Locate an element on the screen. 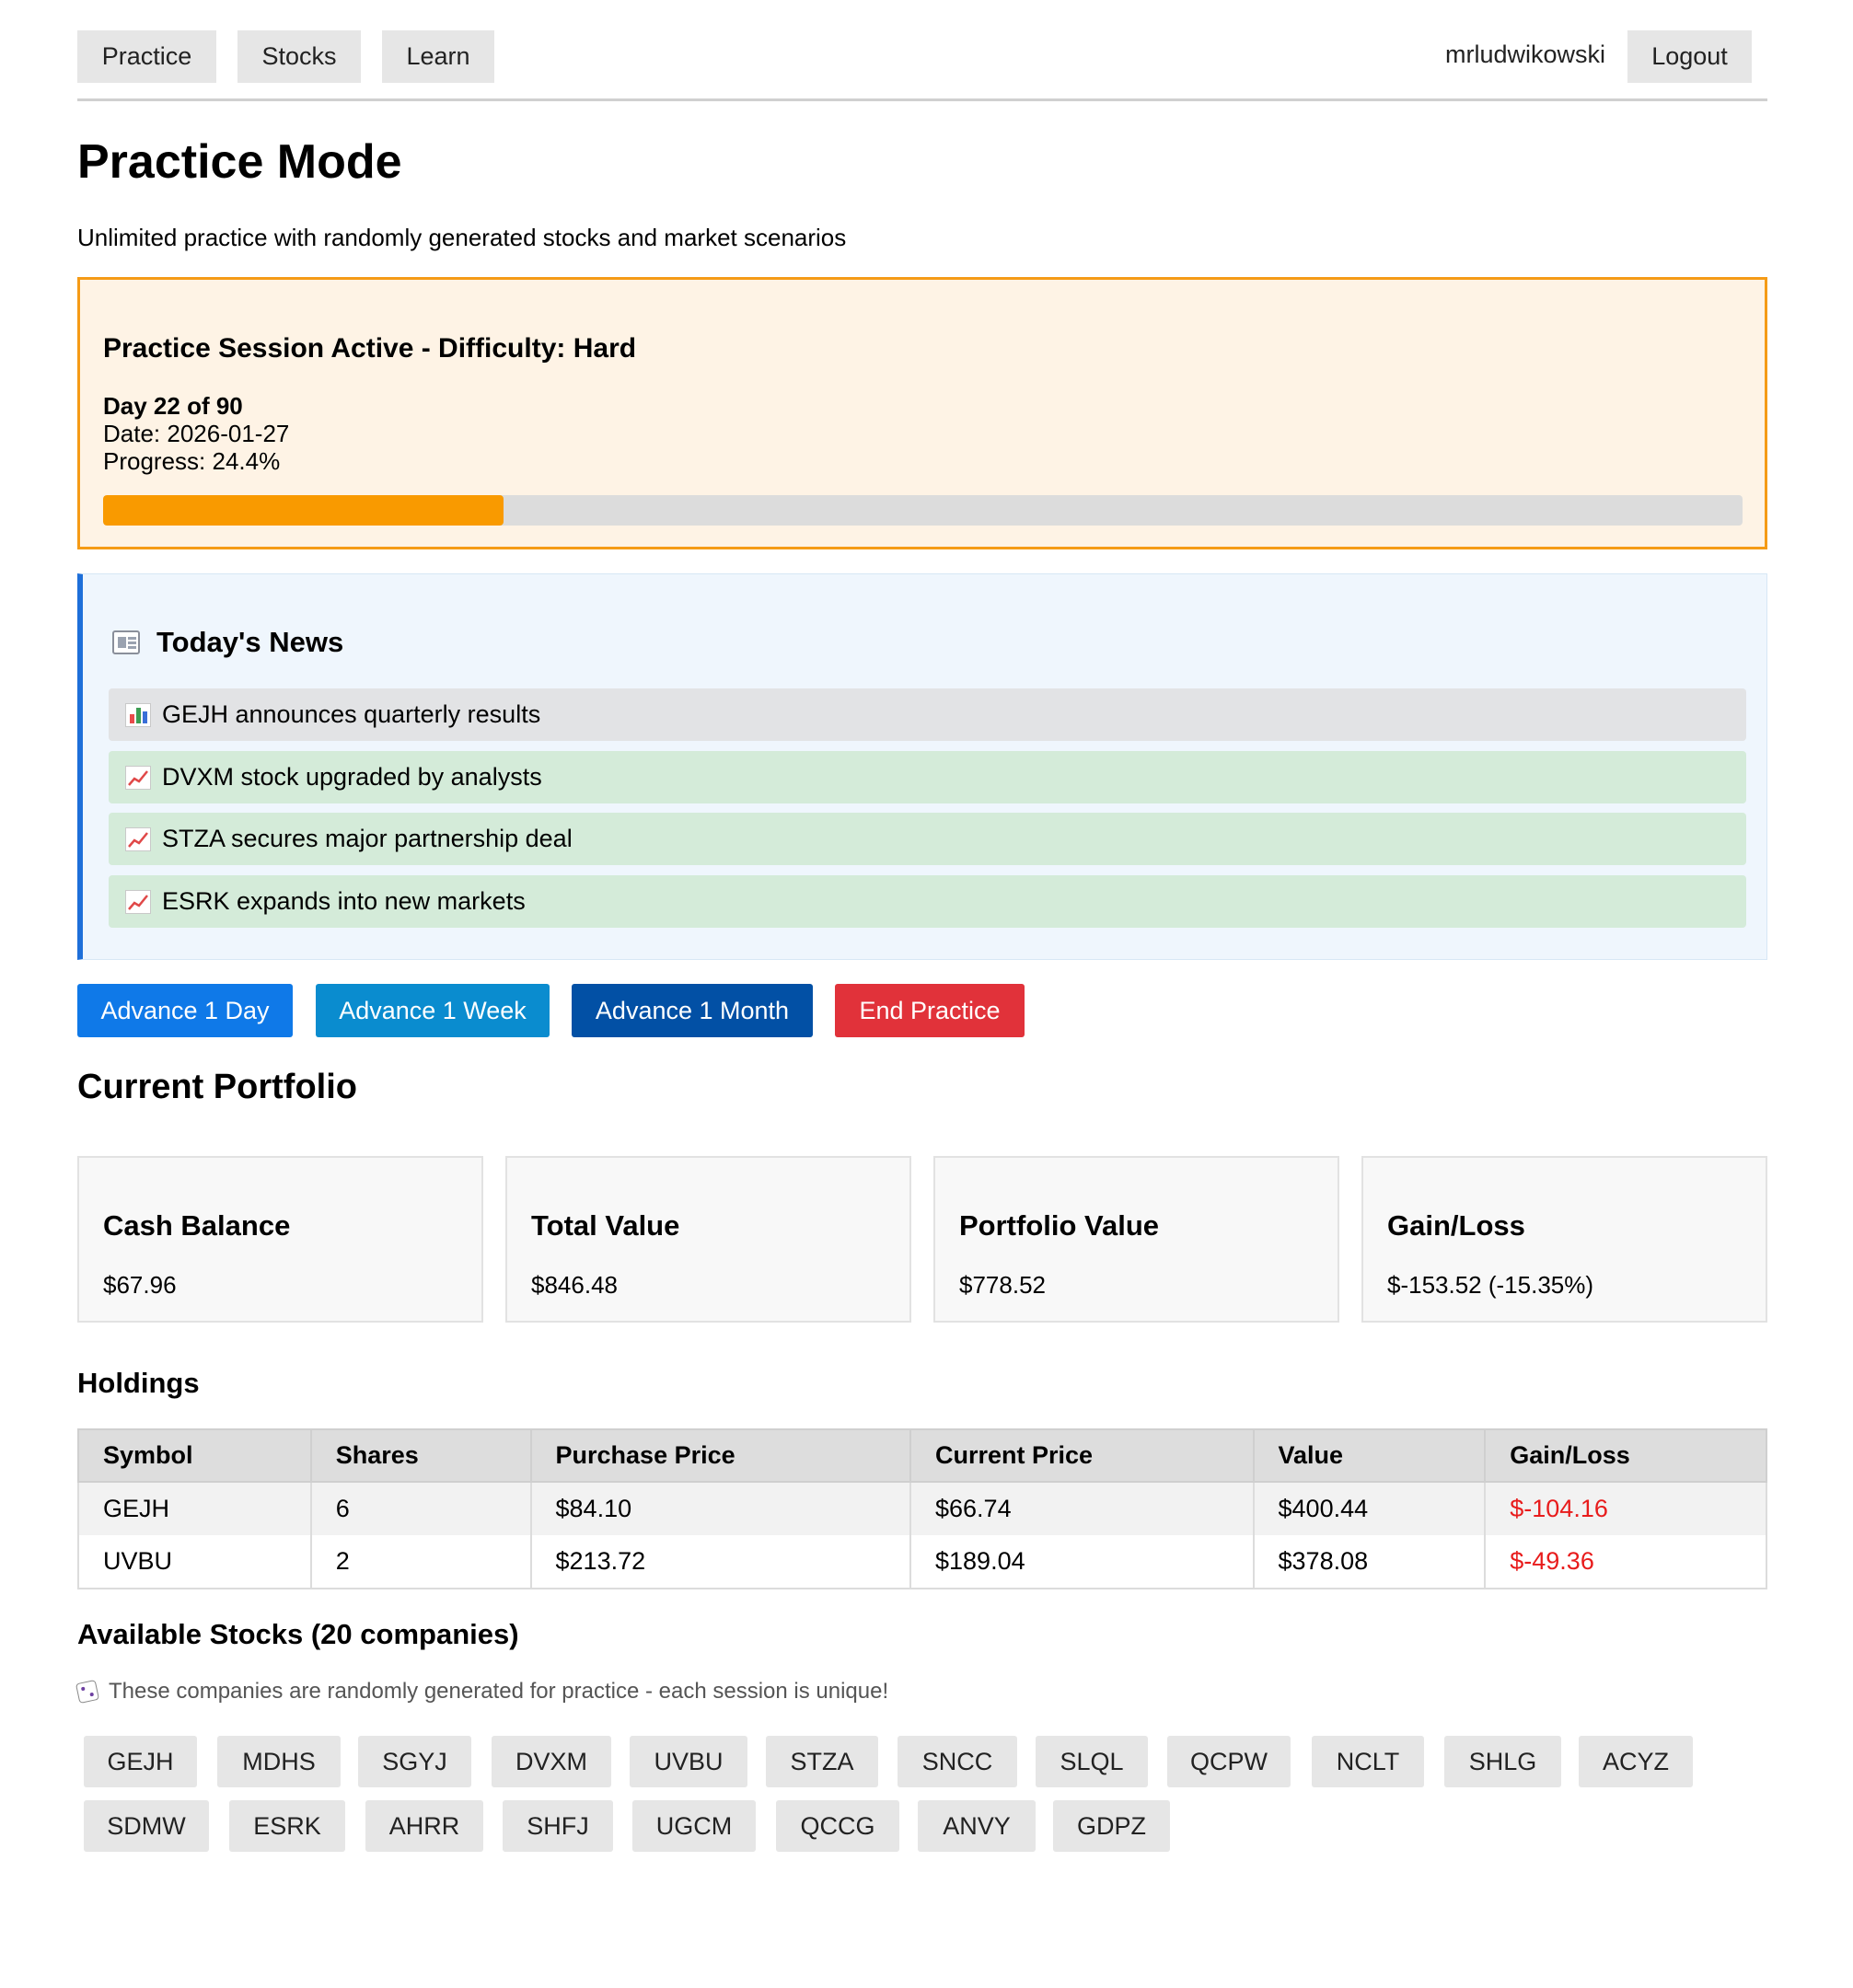 The width and height of the screenshot is (1853, 1988). card-label: Portfolio Value is located at coordinates (1059, 1225).